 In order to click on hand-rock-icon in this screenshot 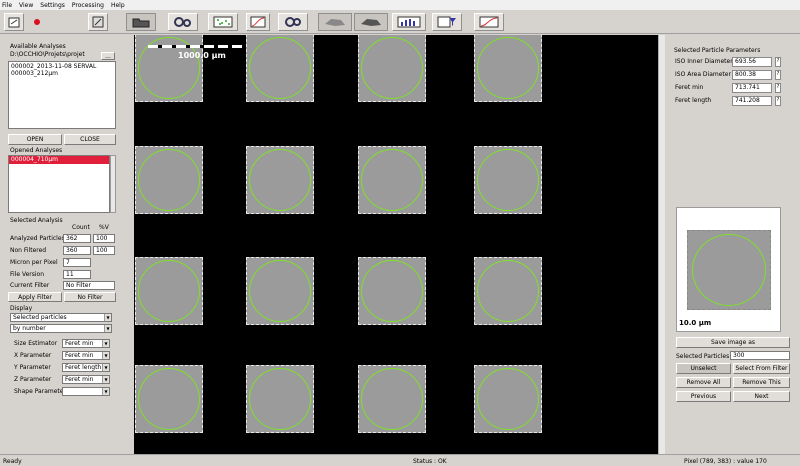, I will do `click(371, 22)`.